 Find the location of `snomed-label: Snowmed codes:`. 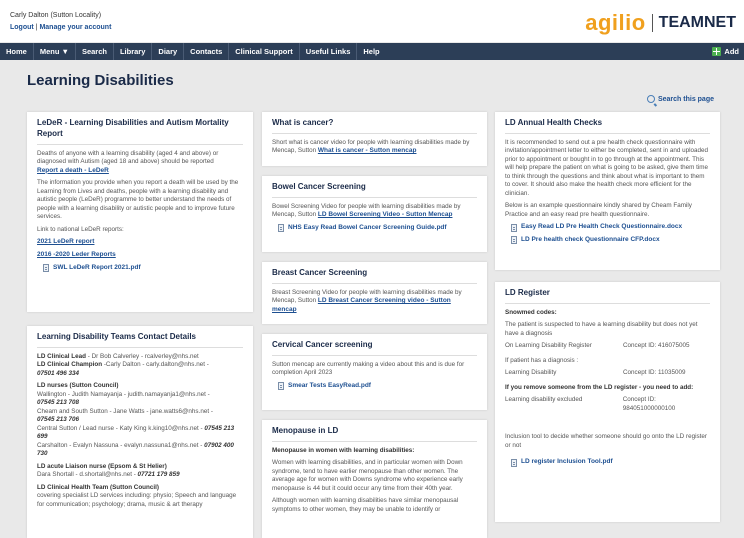

snomed-label: Snowmed codes: is located at coordinates (531, 312).